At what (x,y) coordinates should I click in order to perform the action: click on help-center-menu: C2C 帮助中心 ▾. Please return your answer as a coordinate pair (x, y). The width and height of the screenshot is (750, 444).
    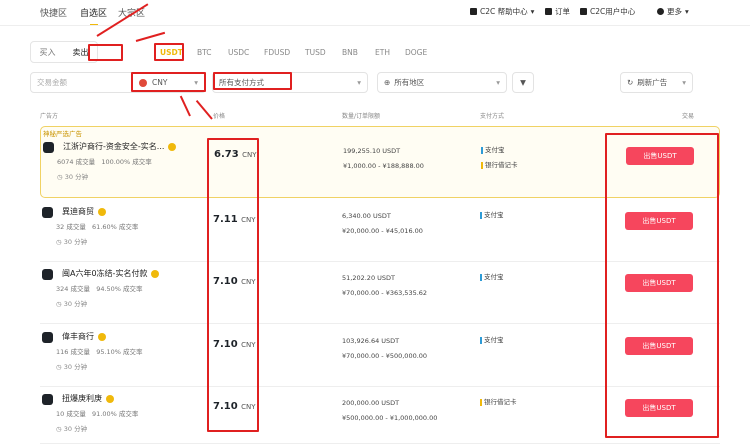
    Looking at the image, I should click on (502, 11).